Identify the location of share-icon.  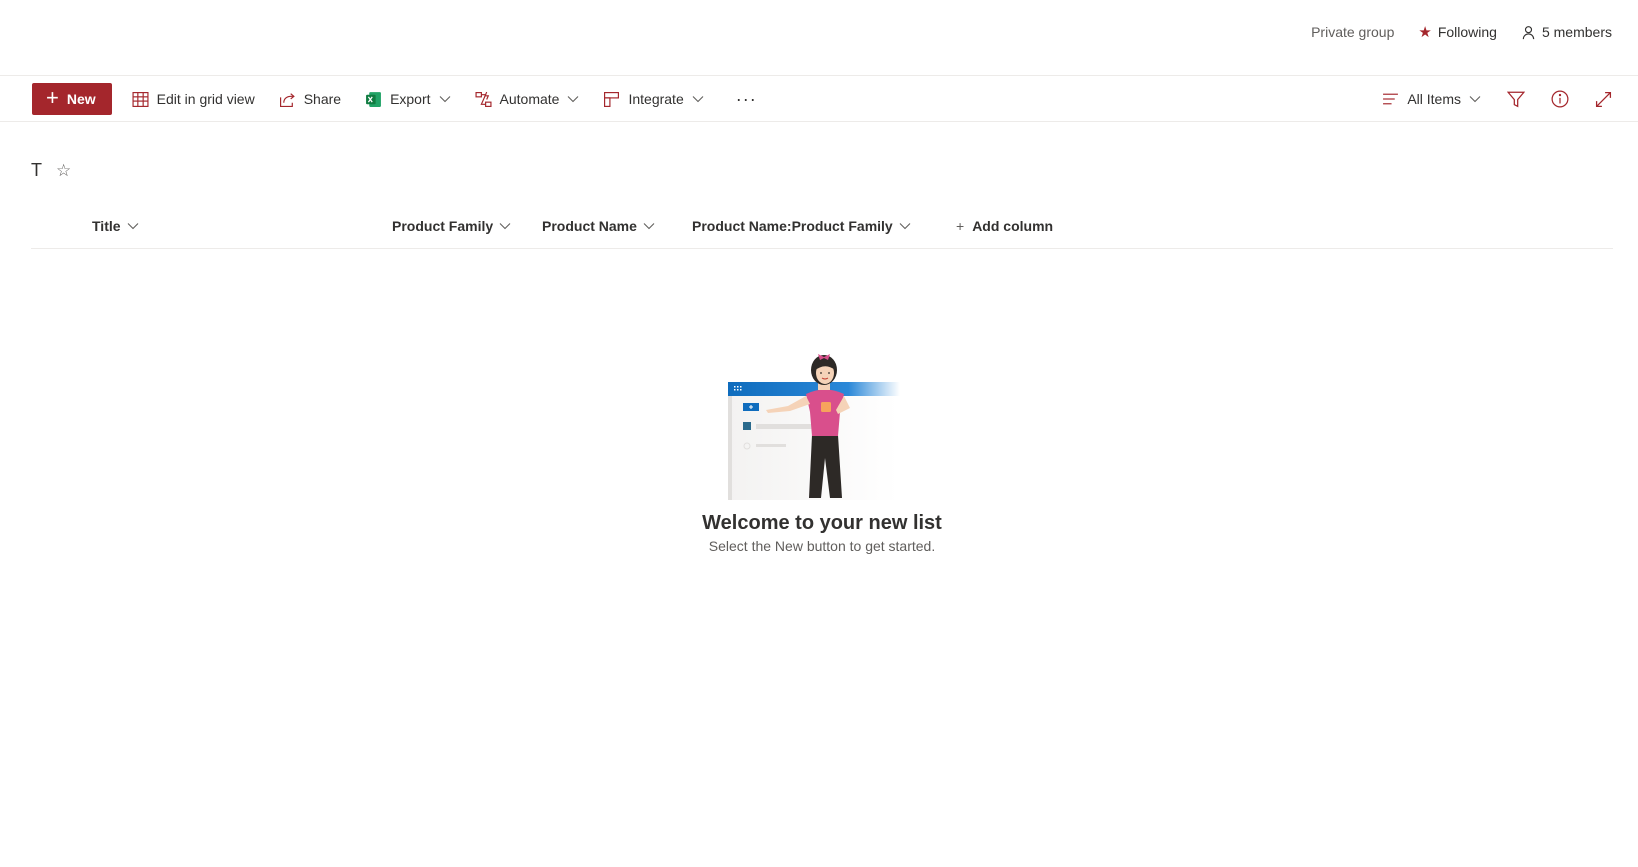
(287, 99).